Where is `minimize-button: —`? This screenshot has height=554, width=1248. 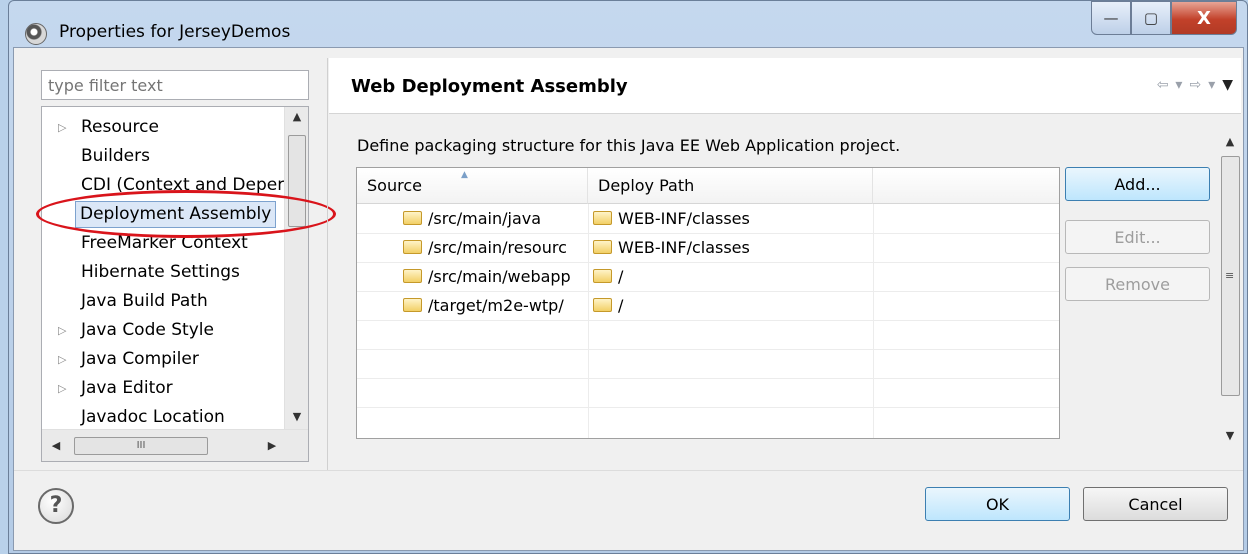
minimize-button: — is located at coordinates (1111, 18).